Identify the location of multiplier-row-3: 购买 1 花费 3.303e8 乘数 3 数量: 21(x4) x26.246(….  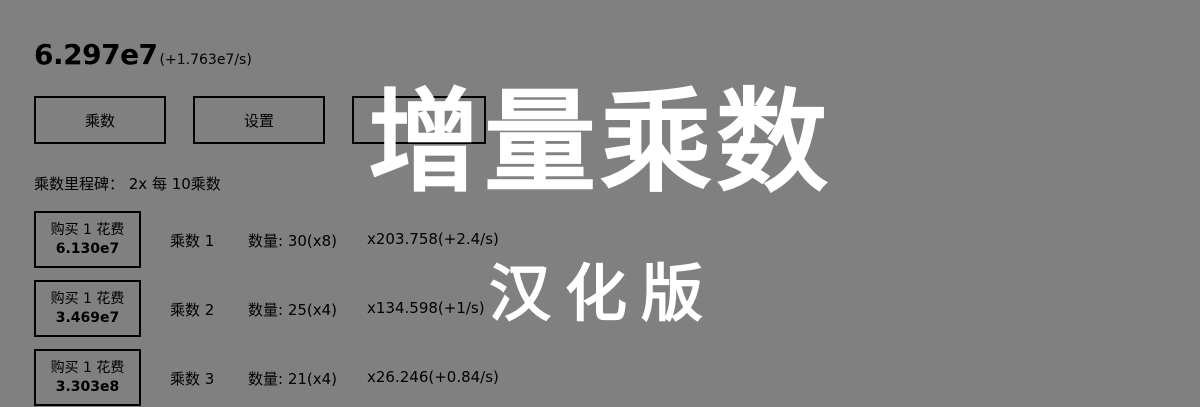
(384, 378).